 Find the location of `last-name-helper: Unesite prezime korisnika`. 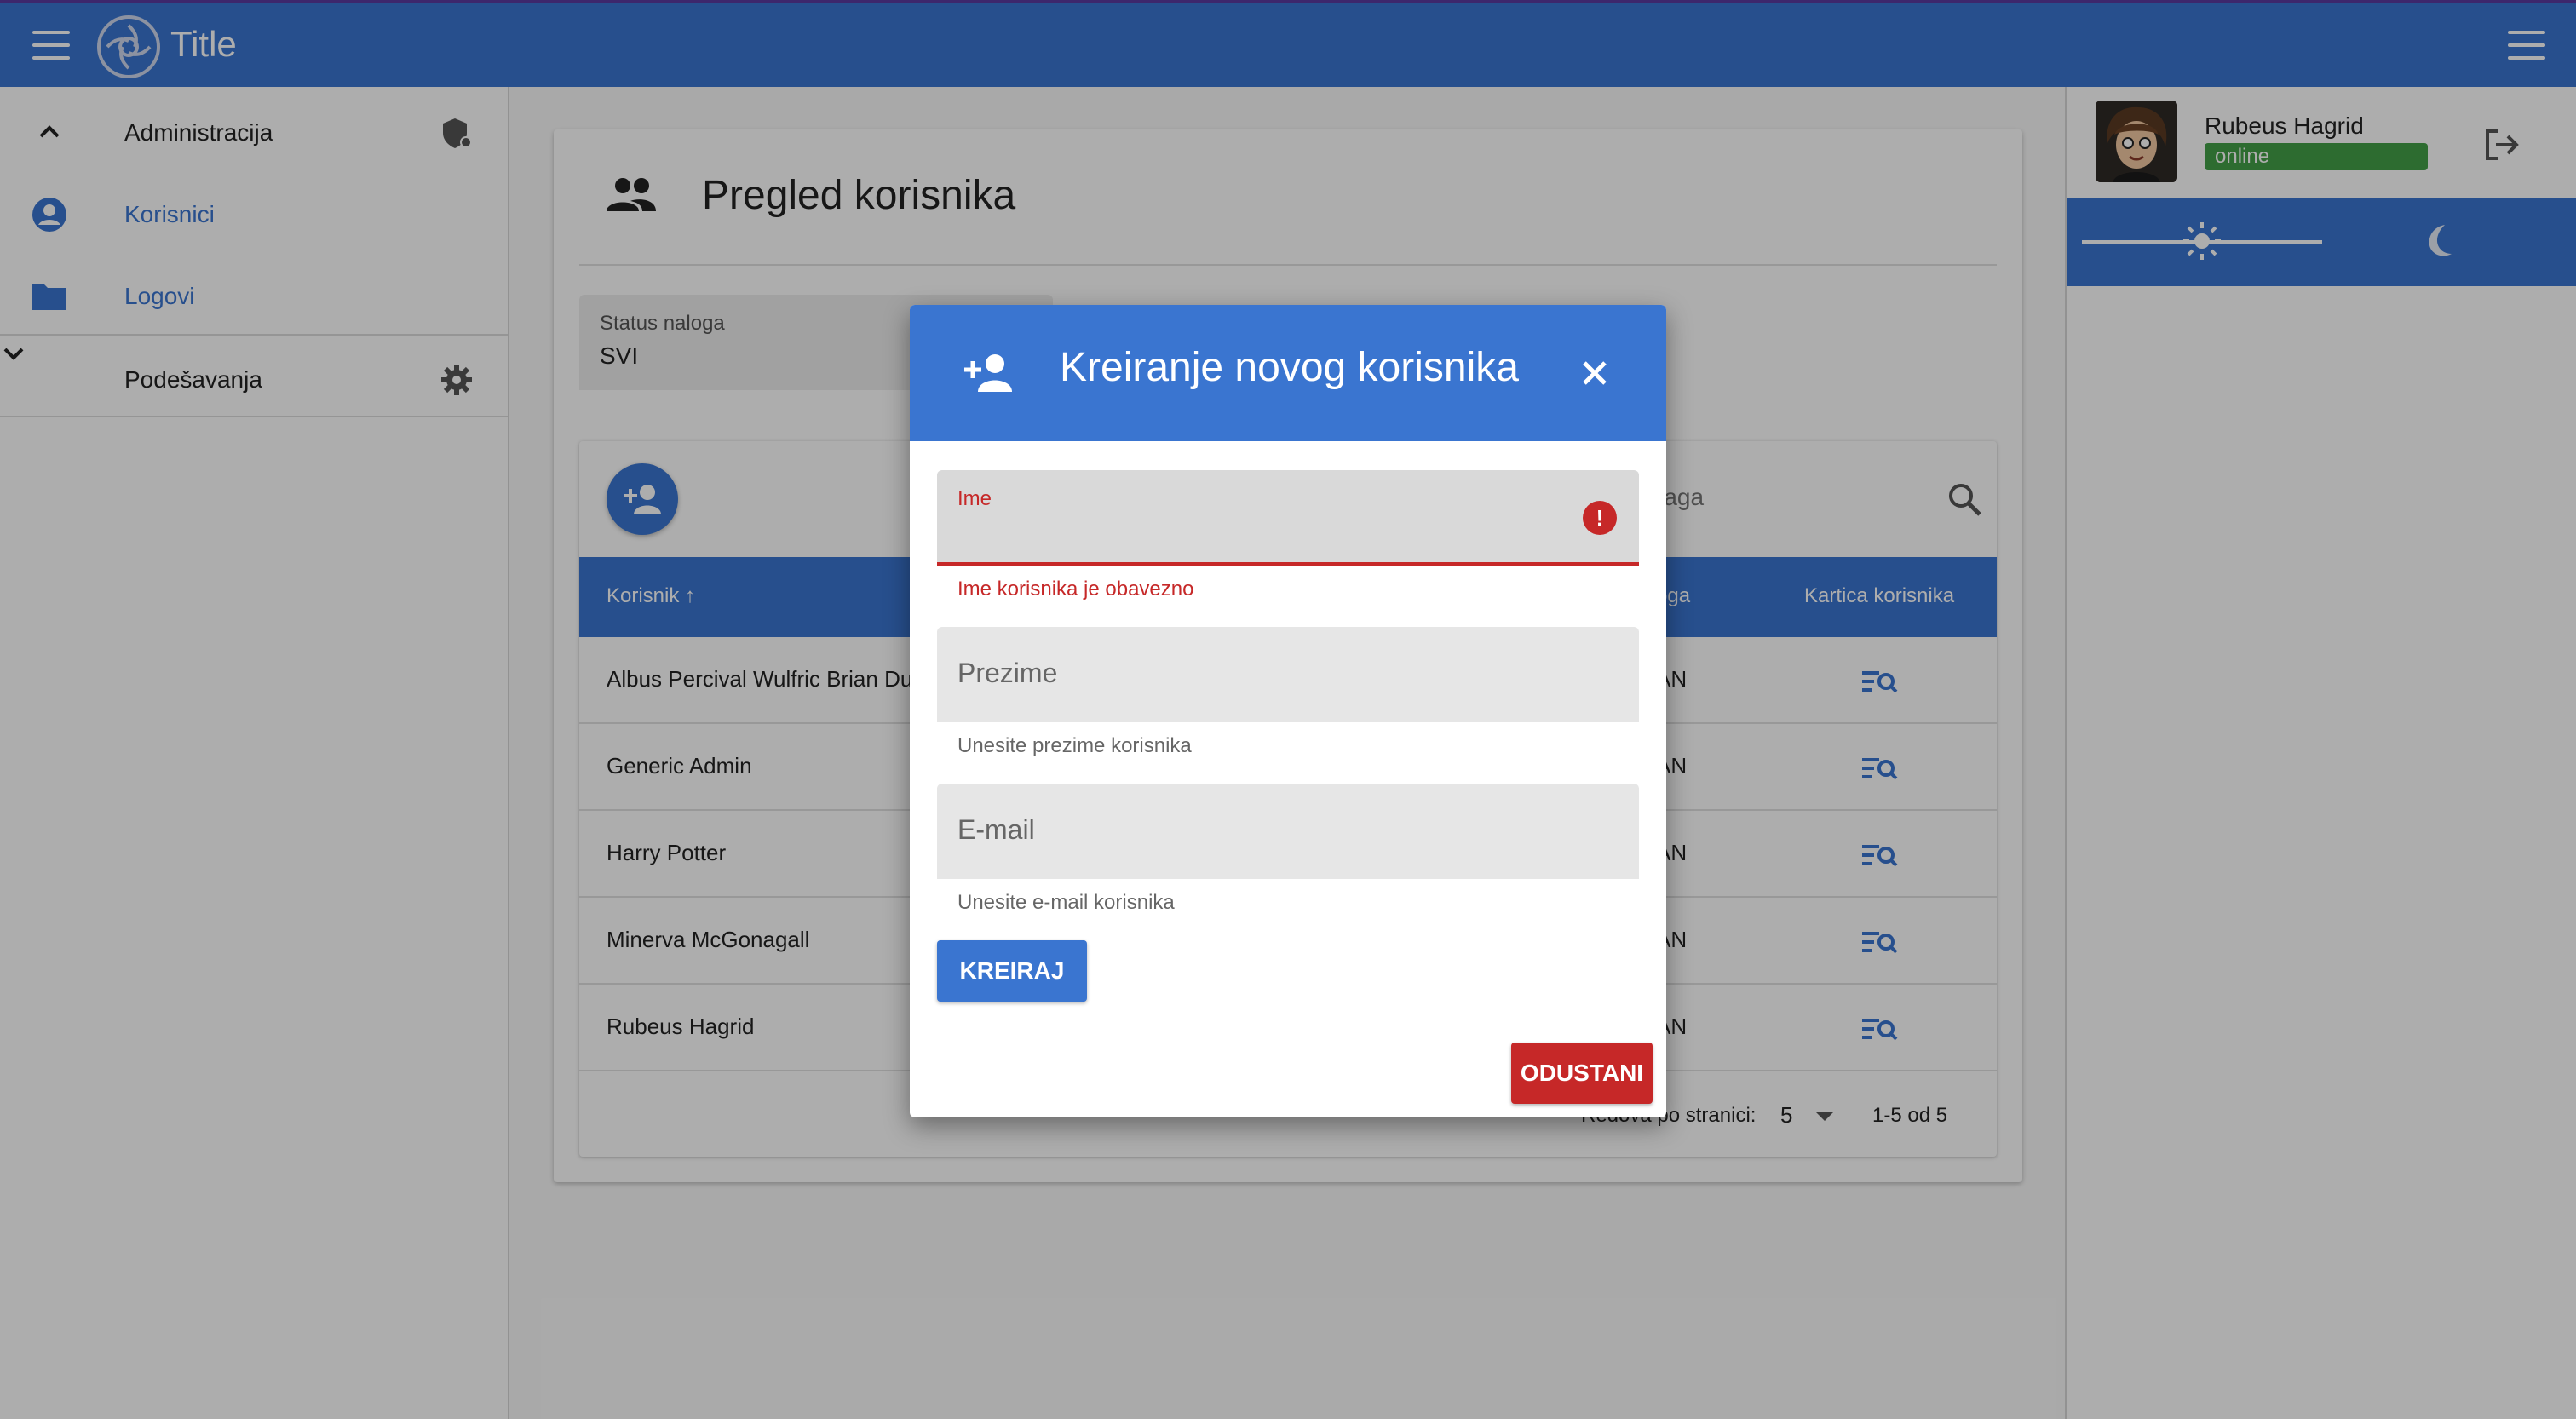

last-name-helper: Unesite prezime korisnika is located at coordinates (1075, 746).